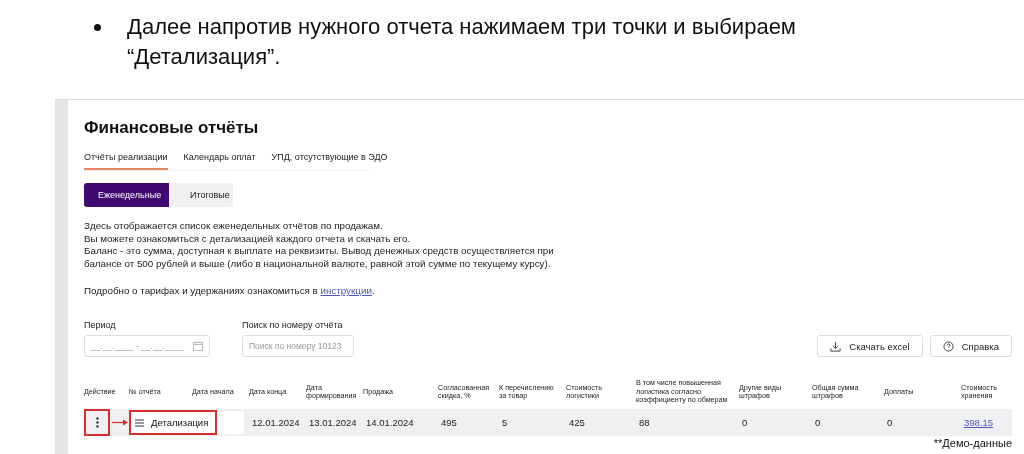 The image size is (1024, 454). Describe the element at coordinates (504, 422) in the screenshot. I see `table-cell-text: 5` at that location.